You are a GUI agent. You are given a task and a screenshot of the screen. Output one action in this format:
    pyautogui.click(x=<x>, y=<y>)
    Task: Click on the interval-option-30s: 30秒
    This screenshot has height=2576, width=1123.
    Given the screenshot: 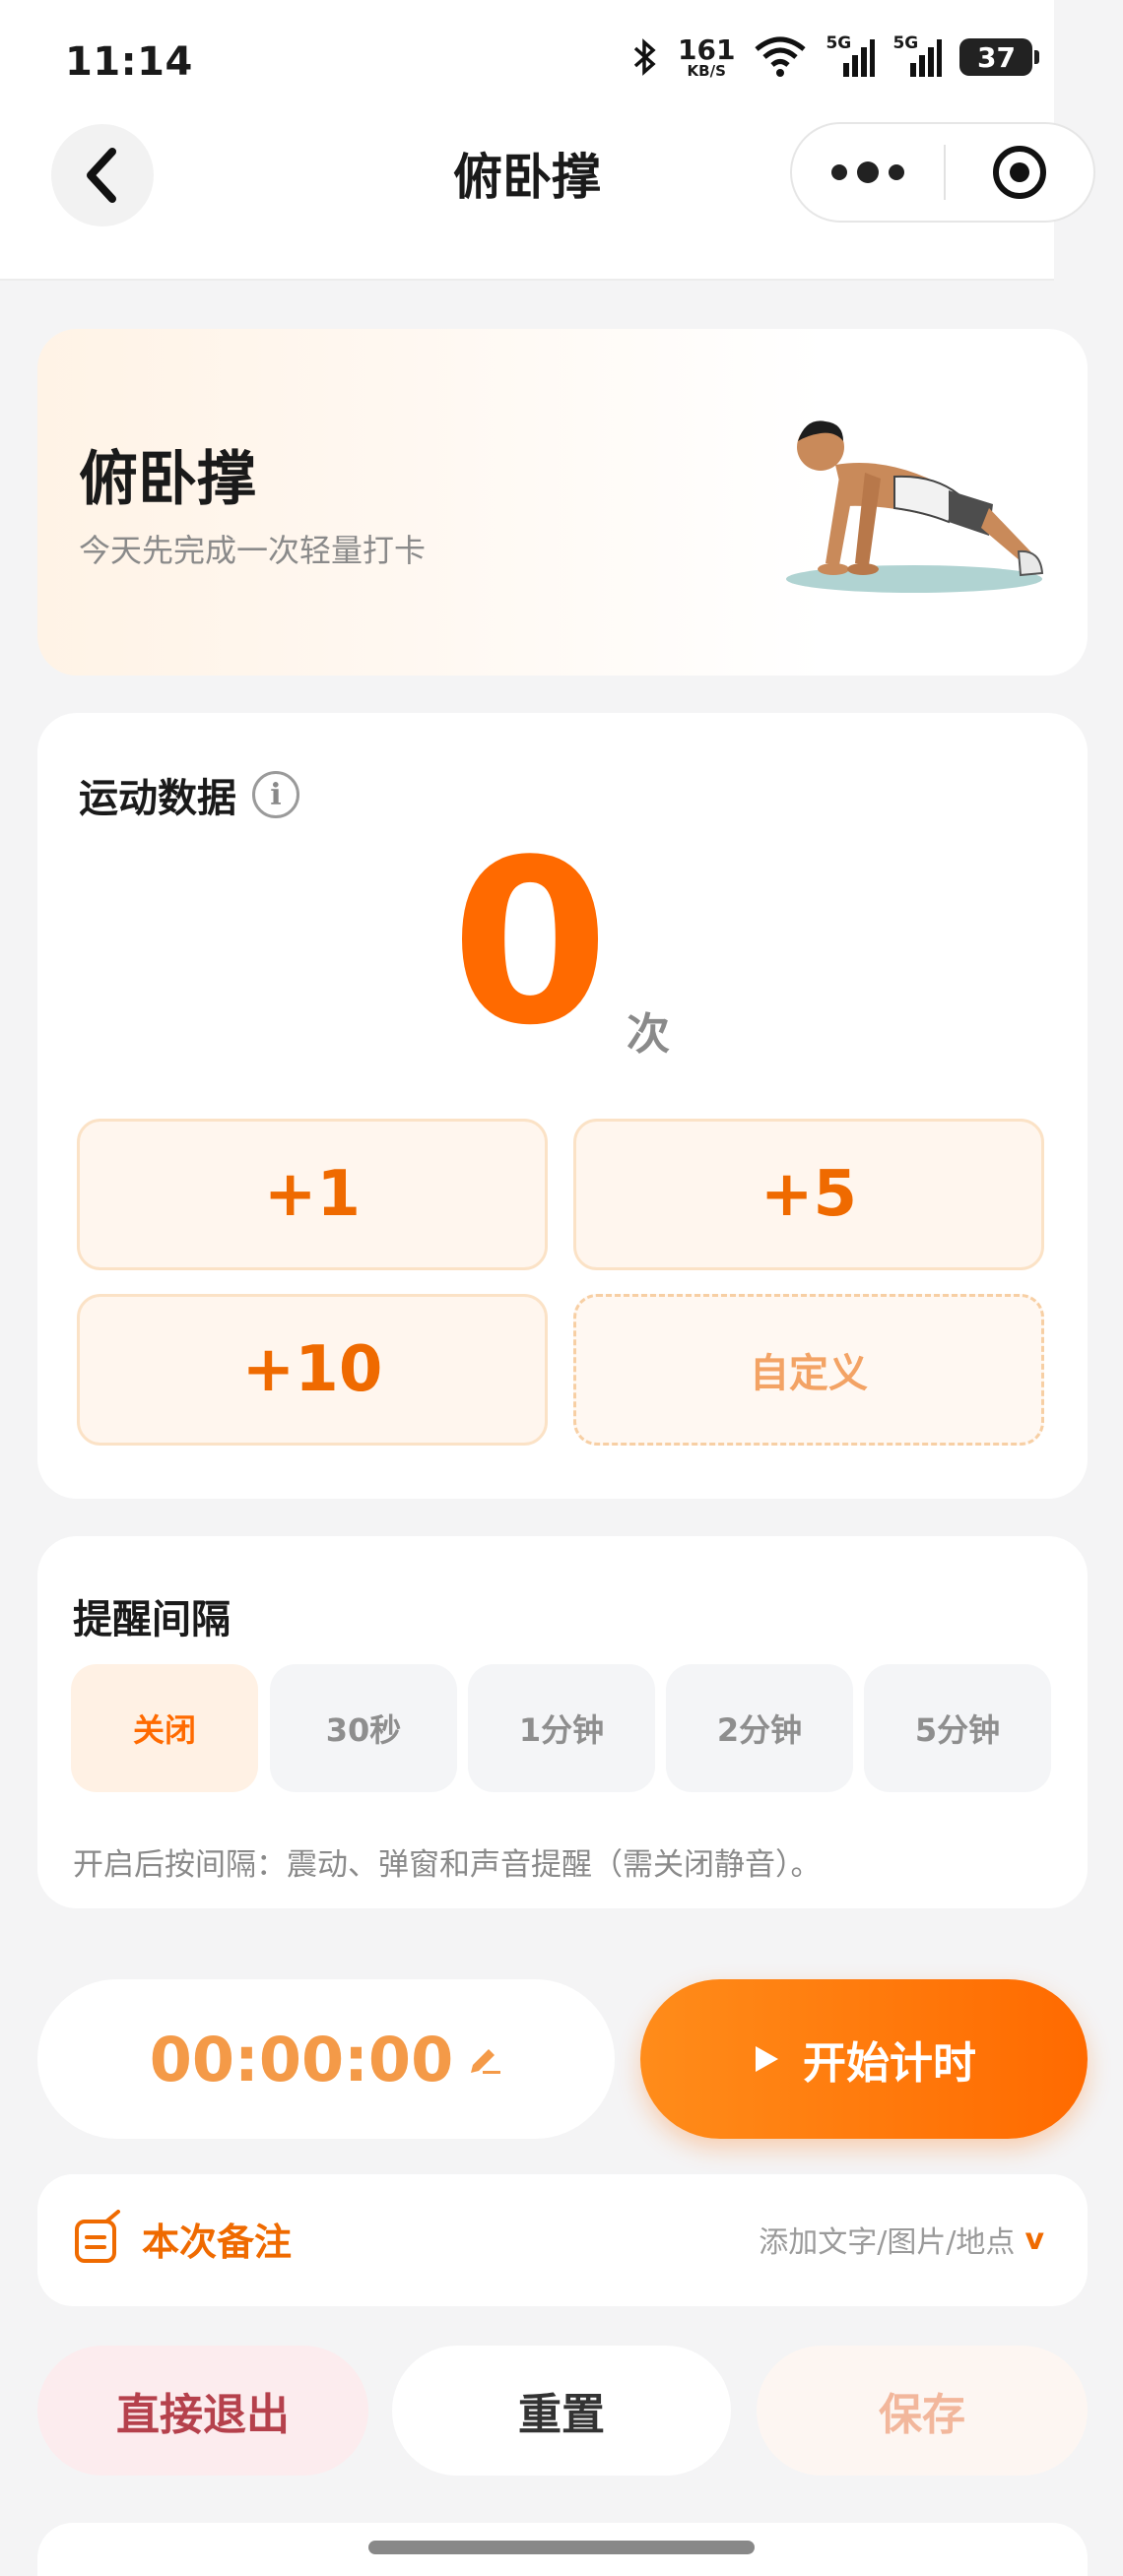 What is the action you would take?
    pyautogui.click(x=363, y=1728)
    